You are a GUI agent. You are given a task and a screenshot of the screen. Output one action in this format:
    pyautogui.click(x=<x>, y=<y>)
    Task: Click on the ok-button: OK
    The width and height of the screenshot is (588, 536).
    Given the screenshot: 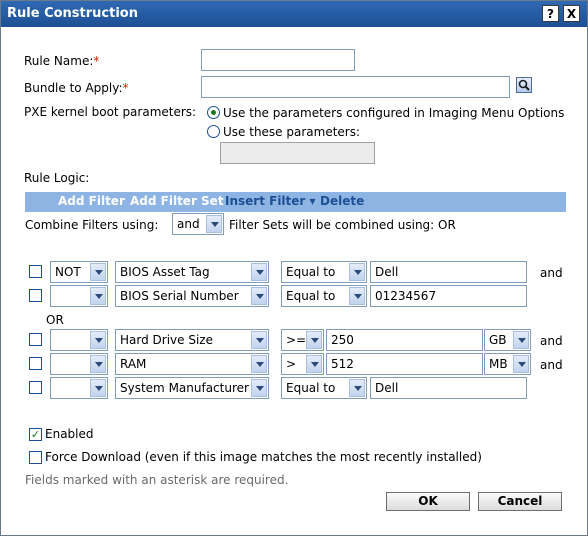 What is the action you would take?
    pyautogui.click(x=428, y=501)
    